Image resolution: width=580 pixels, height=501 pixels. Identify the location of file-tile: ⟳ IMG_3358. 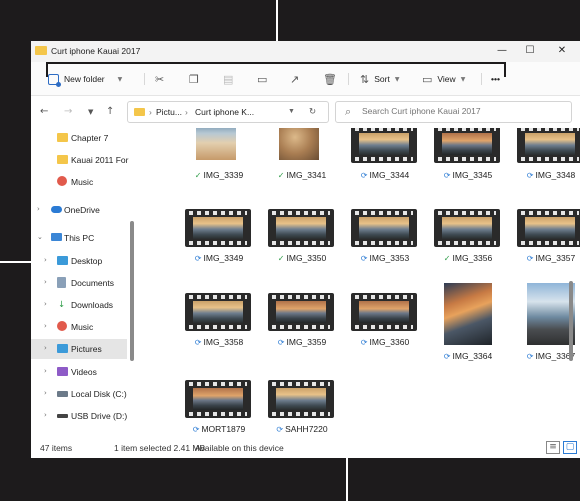
(217, 330).